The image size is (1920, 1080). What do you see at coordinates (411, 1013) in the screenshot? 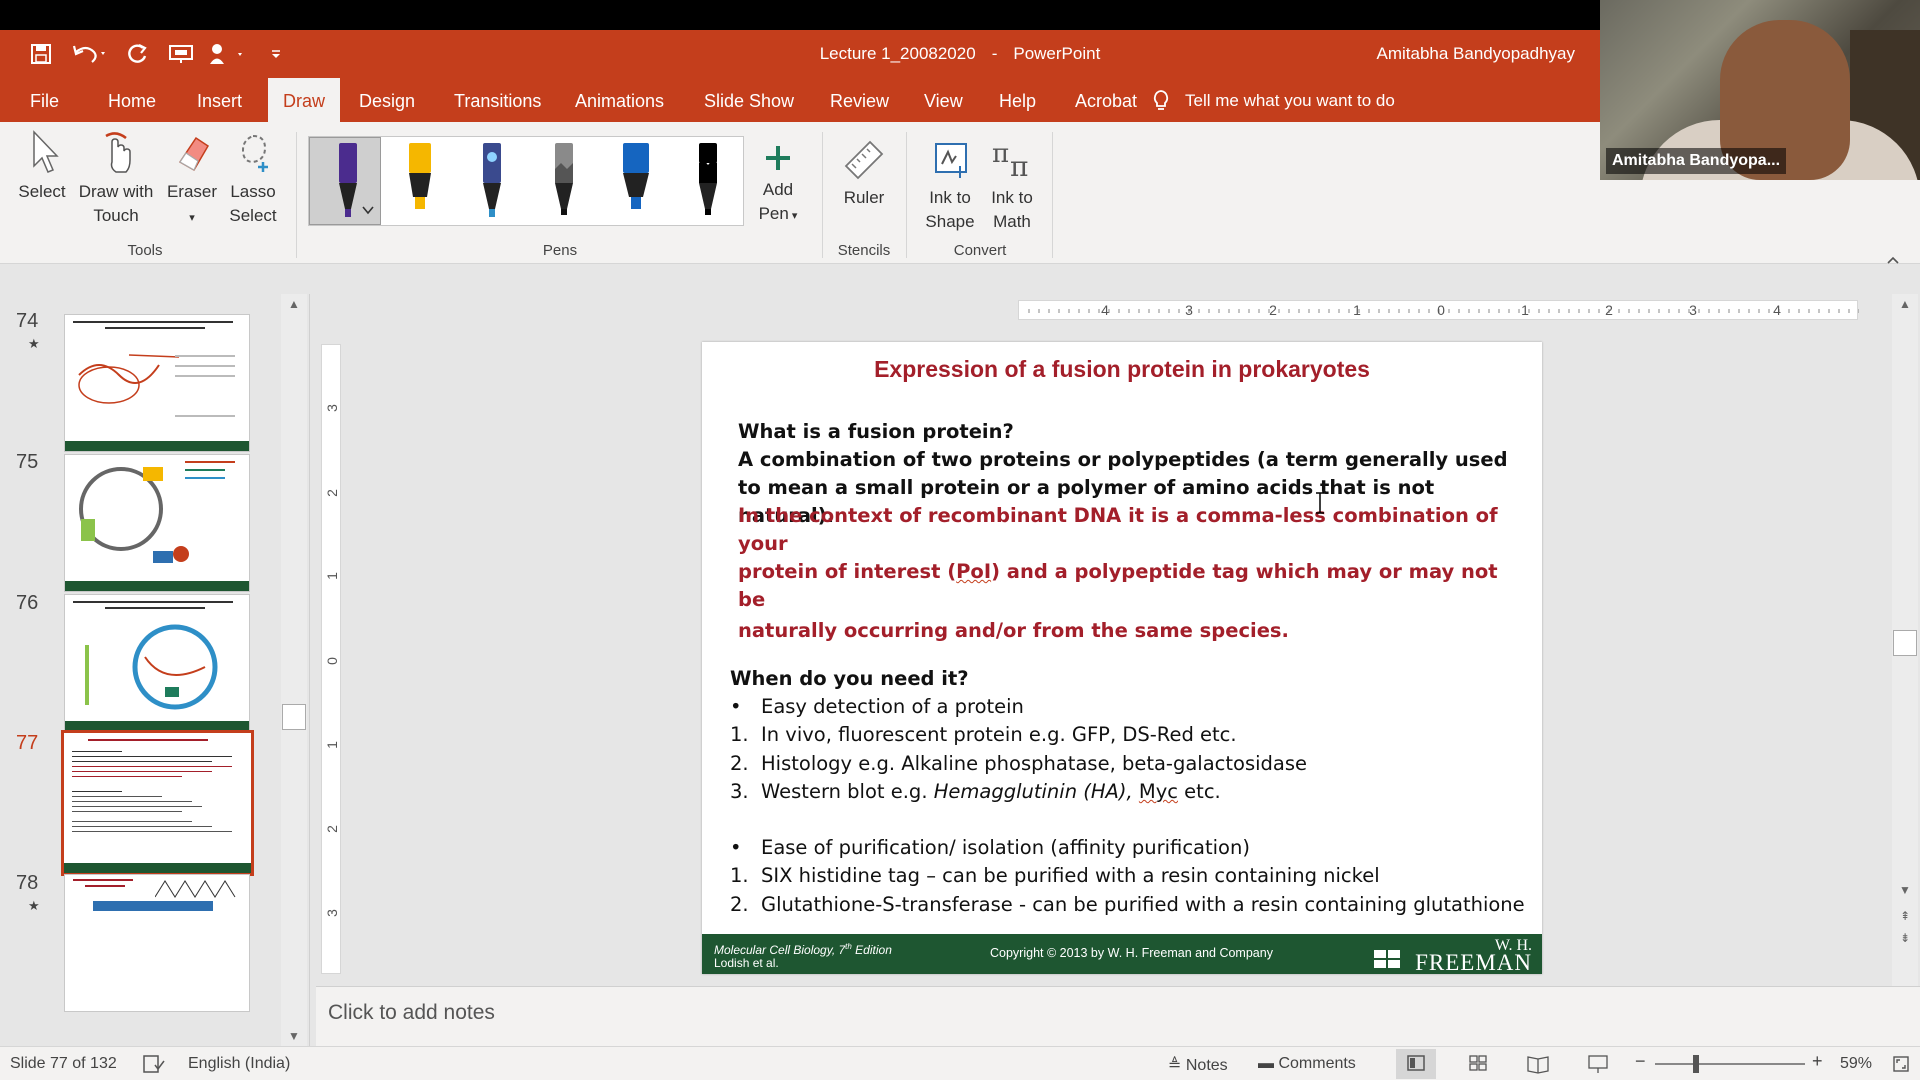
I see `notes-placeholder: Click to add notes` at bounding box center [411, 1013].